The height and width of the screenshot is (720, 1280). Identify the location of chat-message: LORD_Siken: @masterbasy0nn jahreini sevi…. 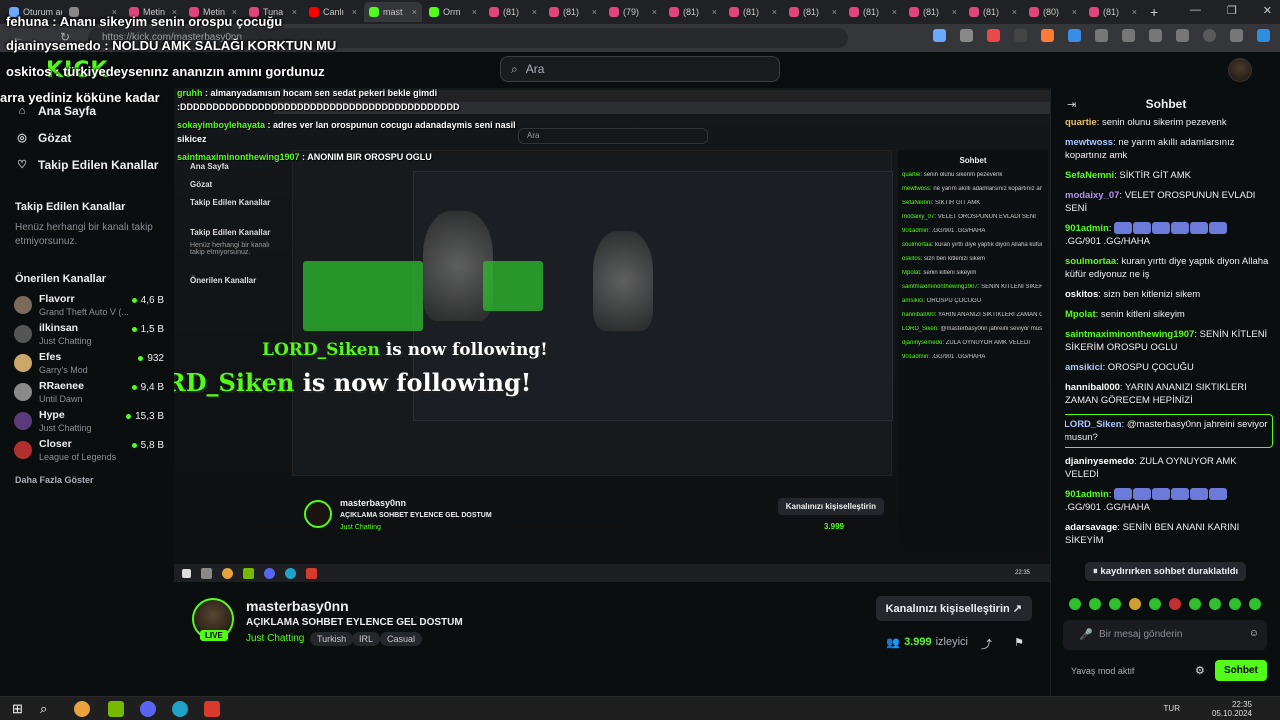
(1169, 431).